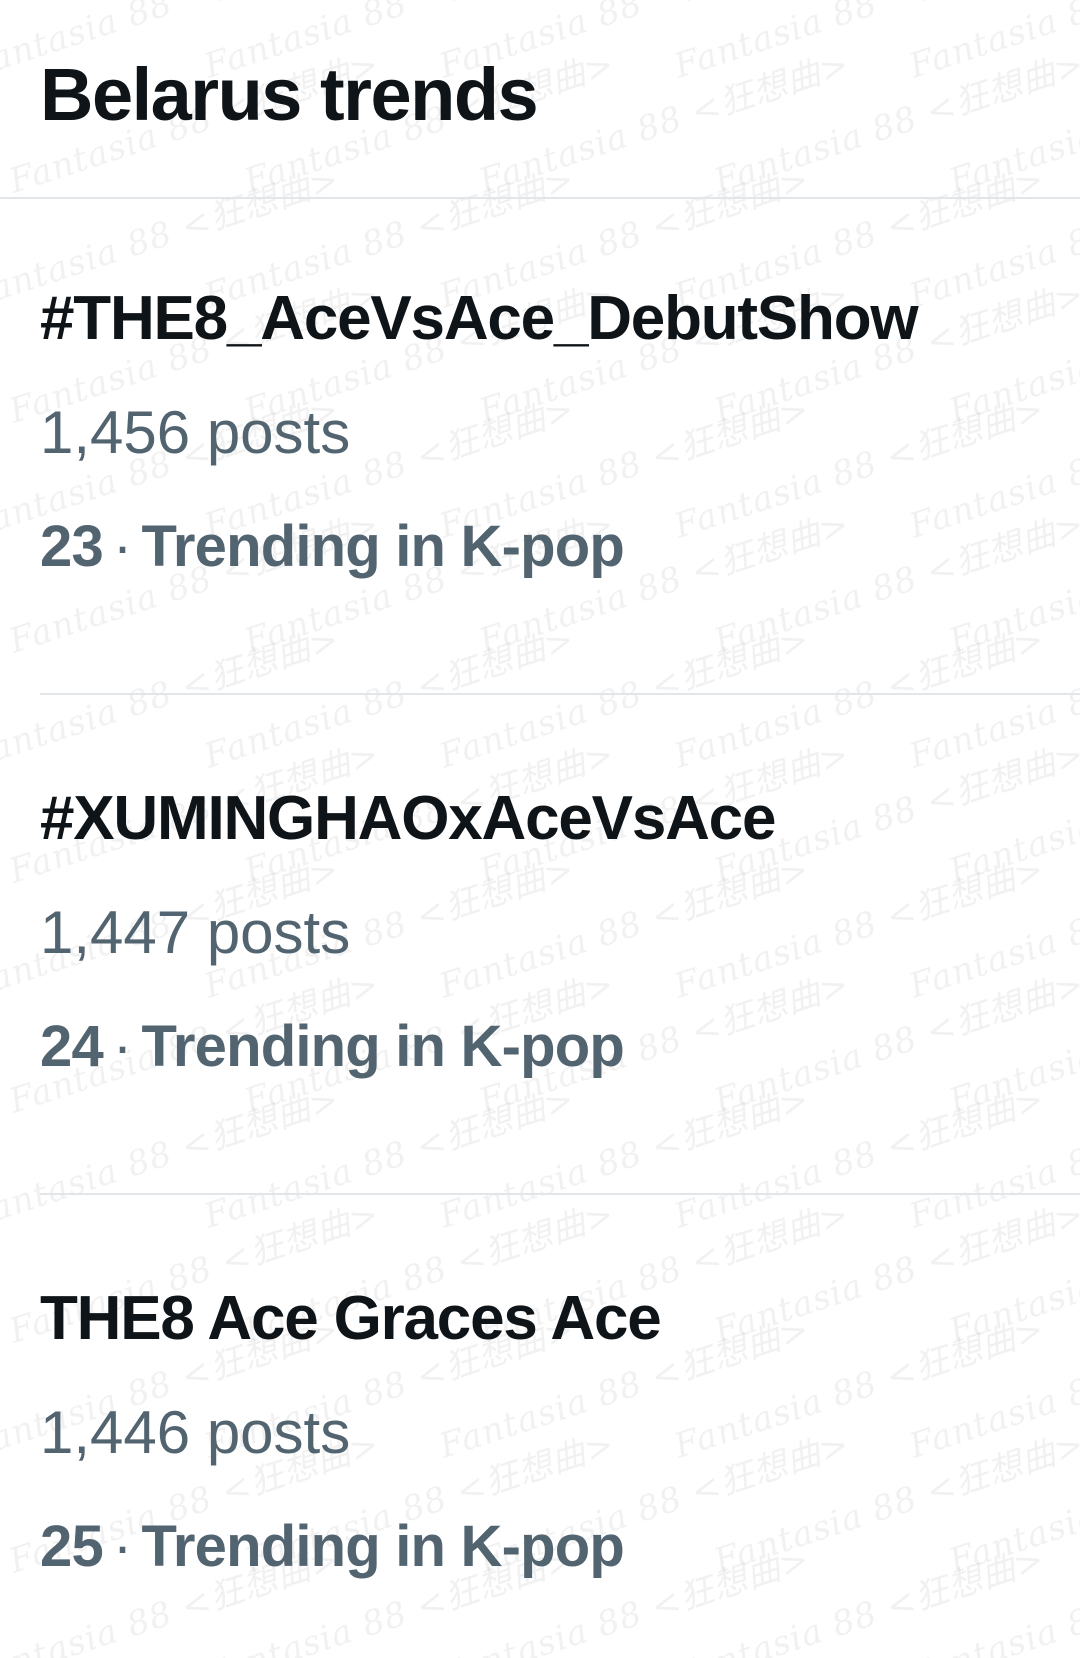 The image size is (1080, 1658). What do you see at coordinates (195, 932) in the screenshot?
I see `trend-post-count: 1,447 posts` at bounding box center [195, 932].